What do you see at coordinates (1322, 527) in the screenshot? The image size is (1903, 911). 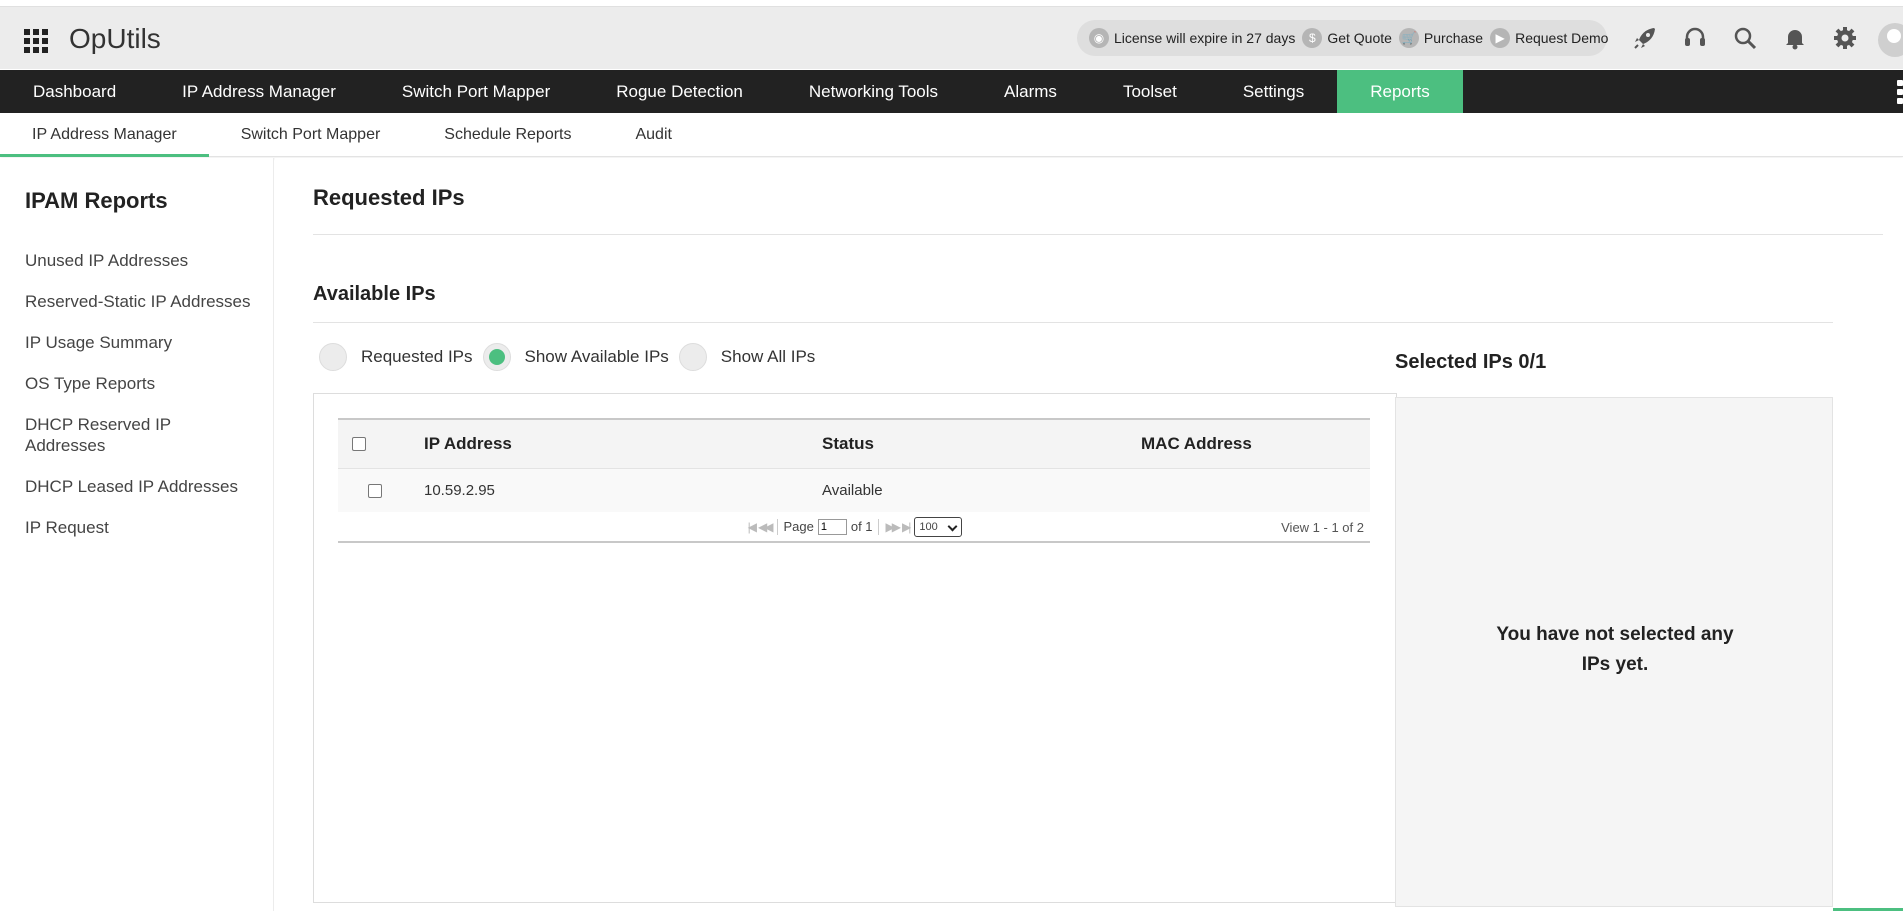 I see `view-count: View 1 - 1 of 2` at bounding box center [1322, 527].